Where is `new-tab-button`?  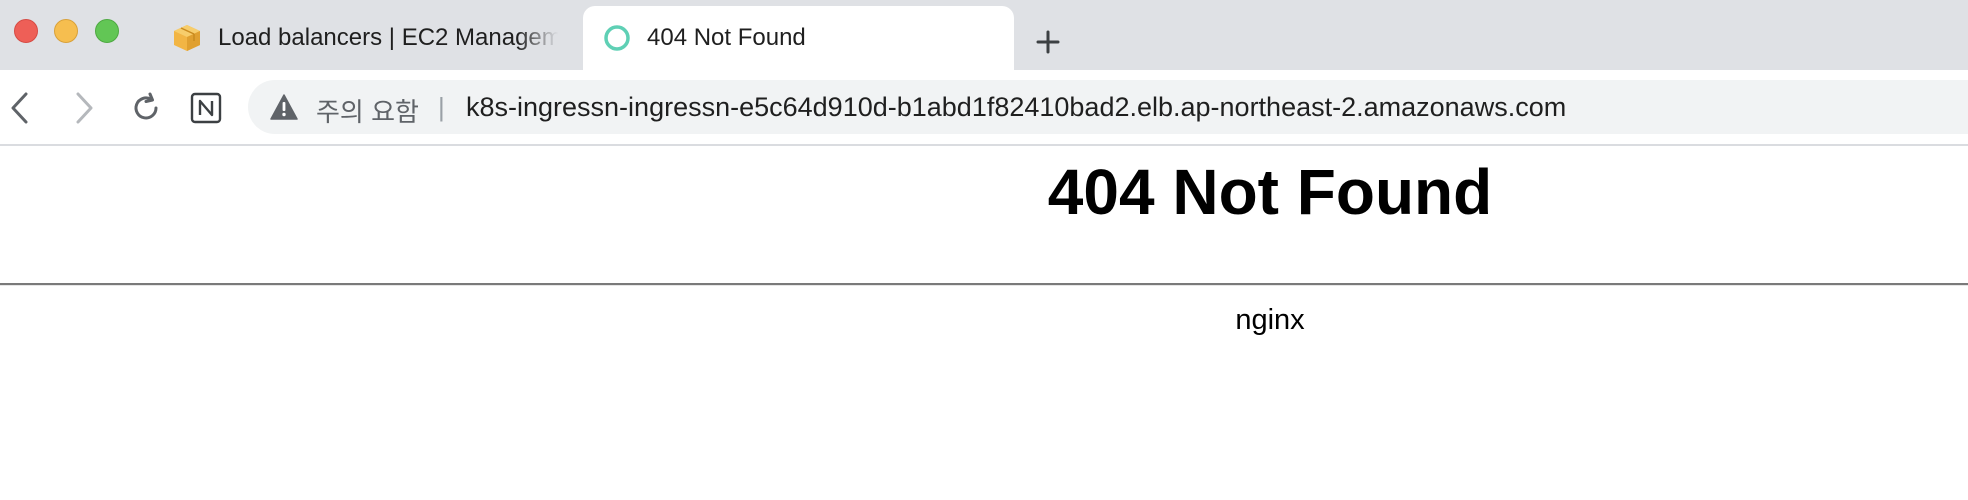 new-tab-button is located at coordinates (1048, 42).